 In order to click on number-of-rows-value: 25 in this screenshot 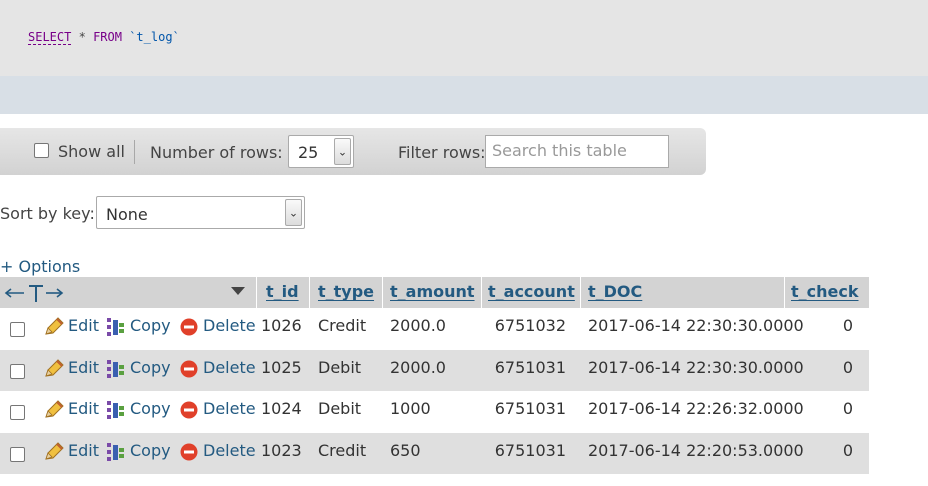, I will do `click(308, 152)`.